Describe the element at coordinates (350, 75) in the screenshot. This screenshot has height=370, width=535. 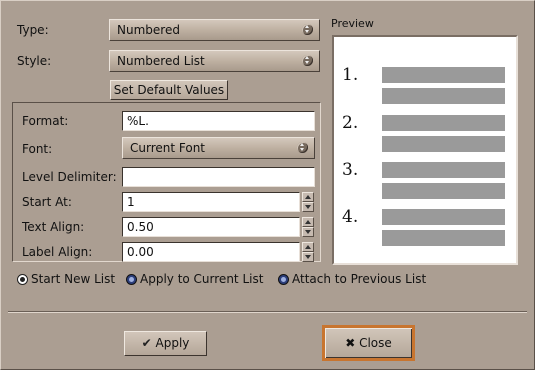
I see `preview-number: 1.` at that location.